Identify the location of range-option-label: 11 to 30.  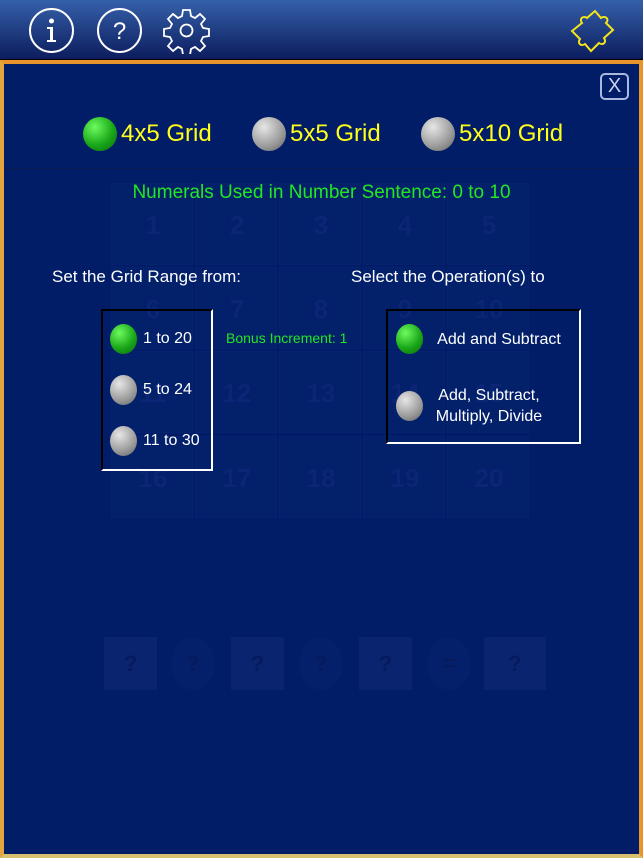
(171, 440).